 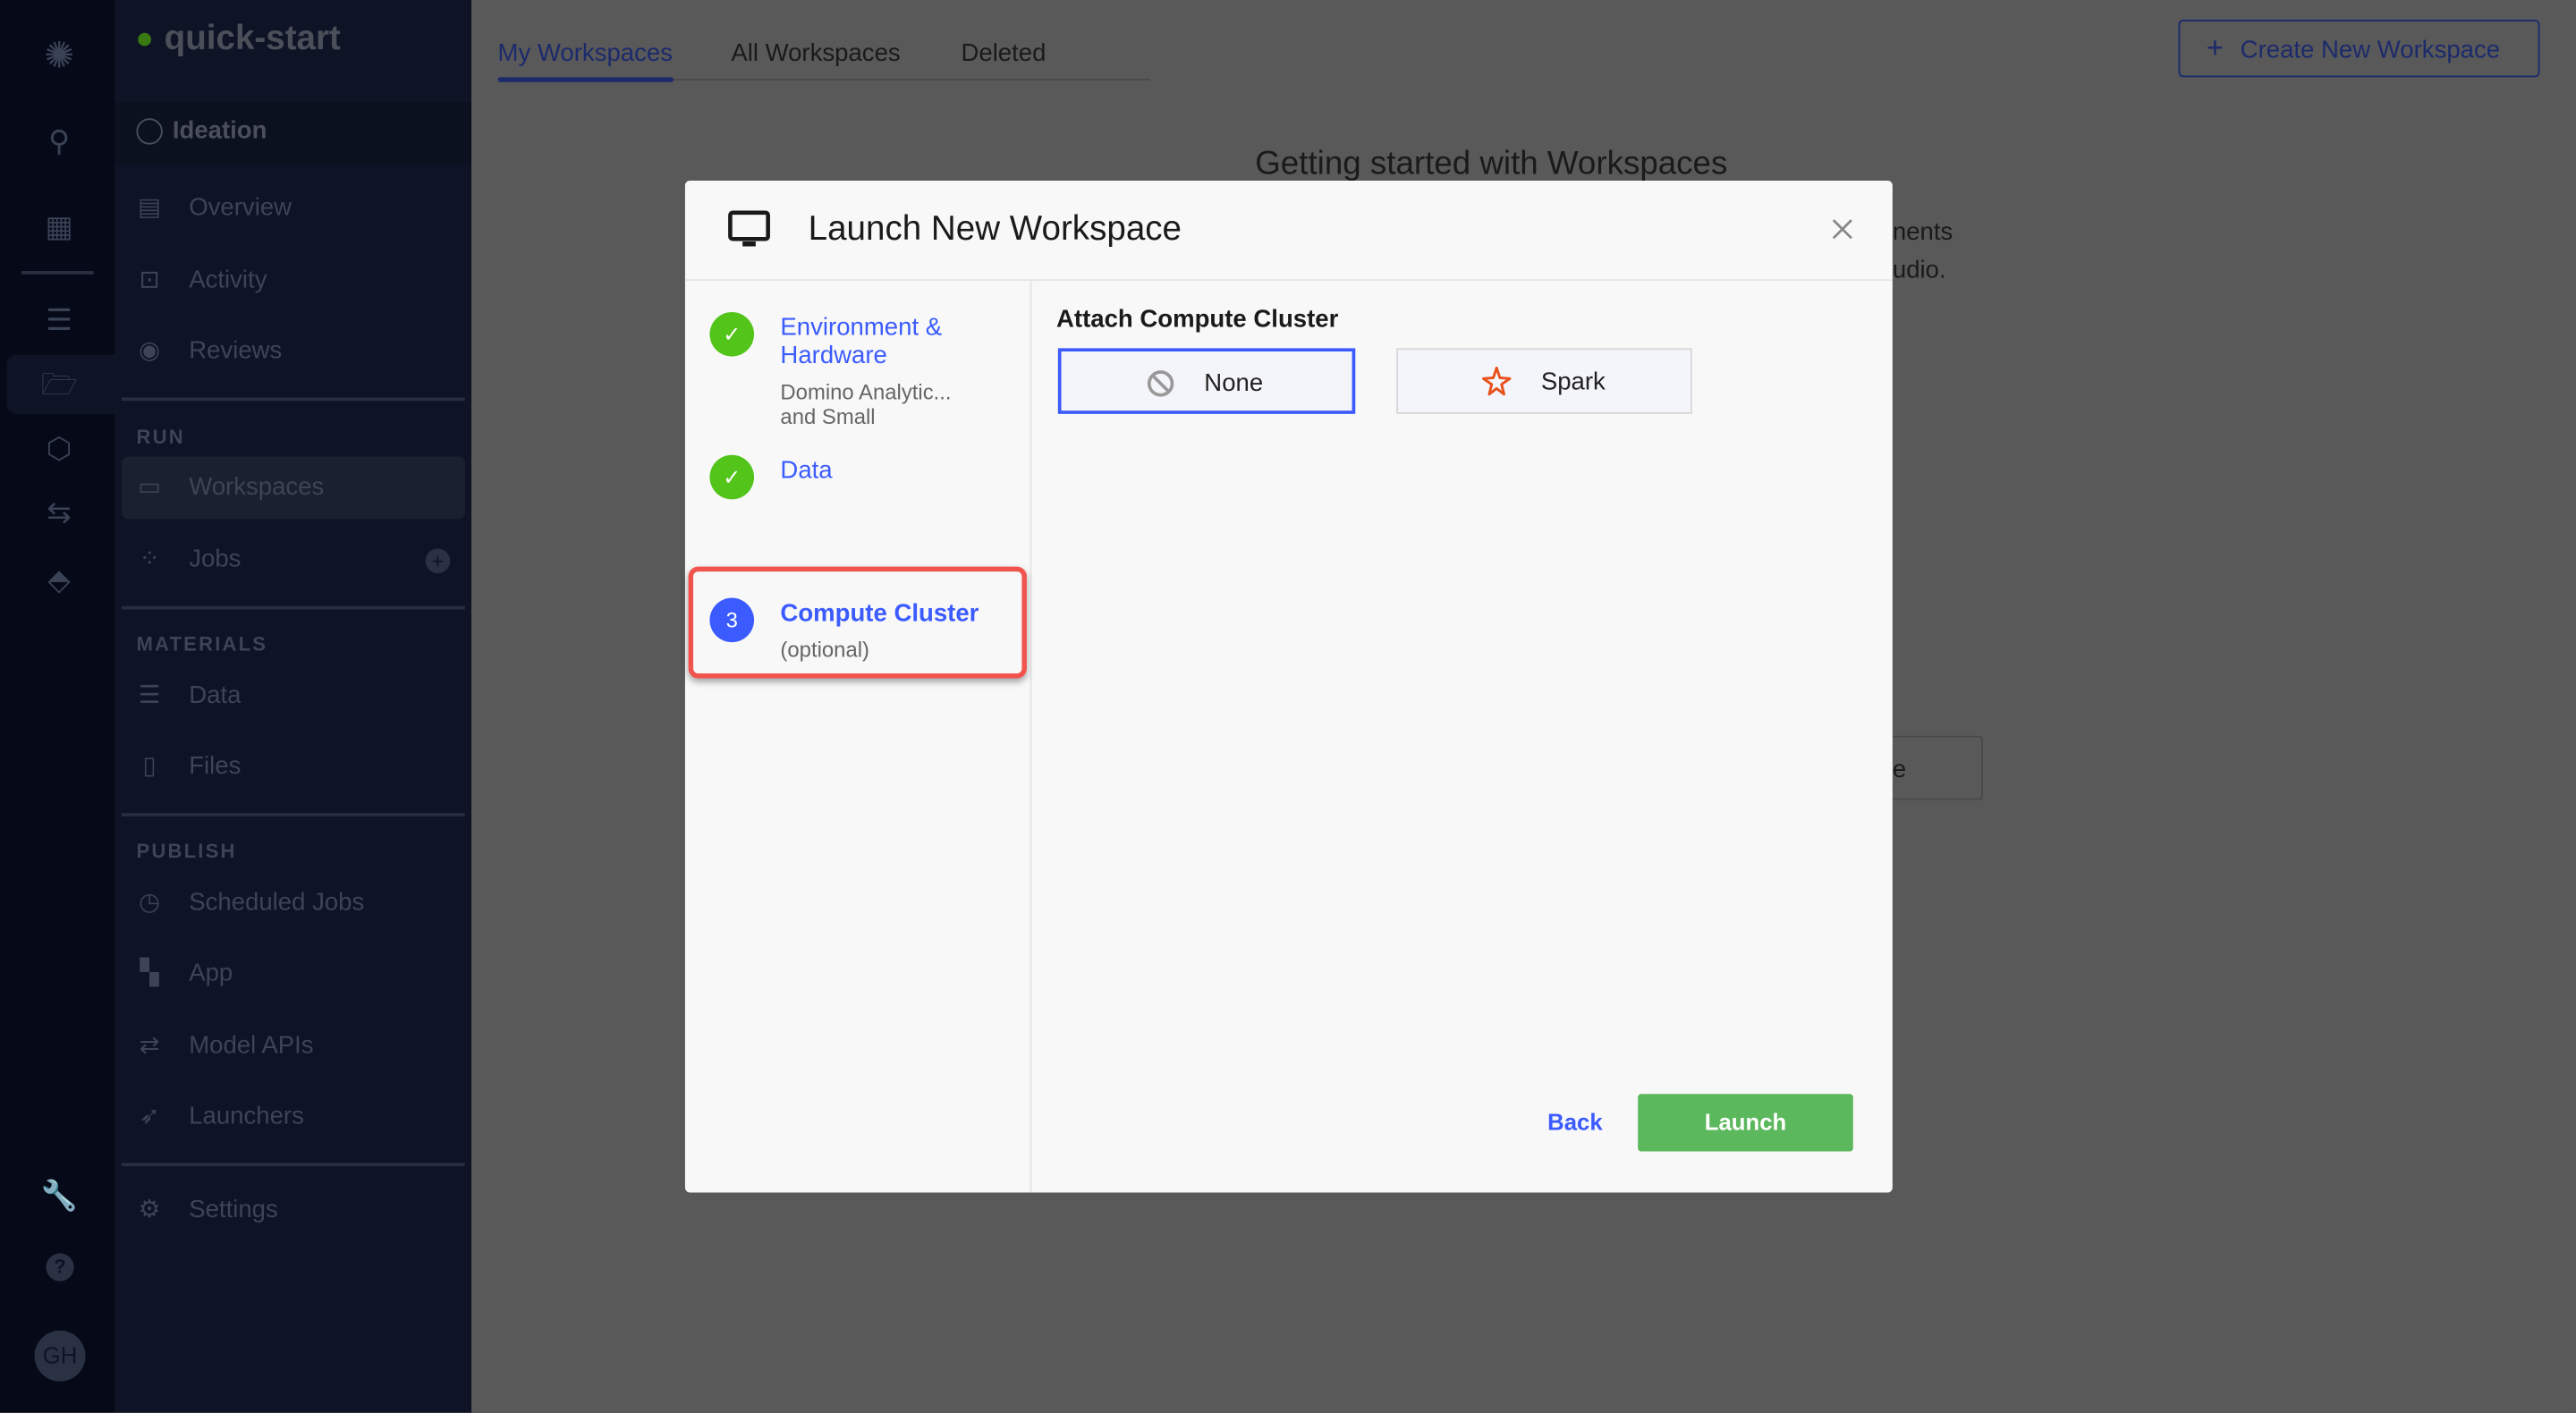 What do you see at coordinates (277, 902) in the screenshot?
I see `sidebar-item-label: Scheduled Jobs` at bounding box center [277, 902].